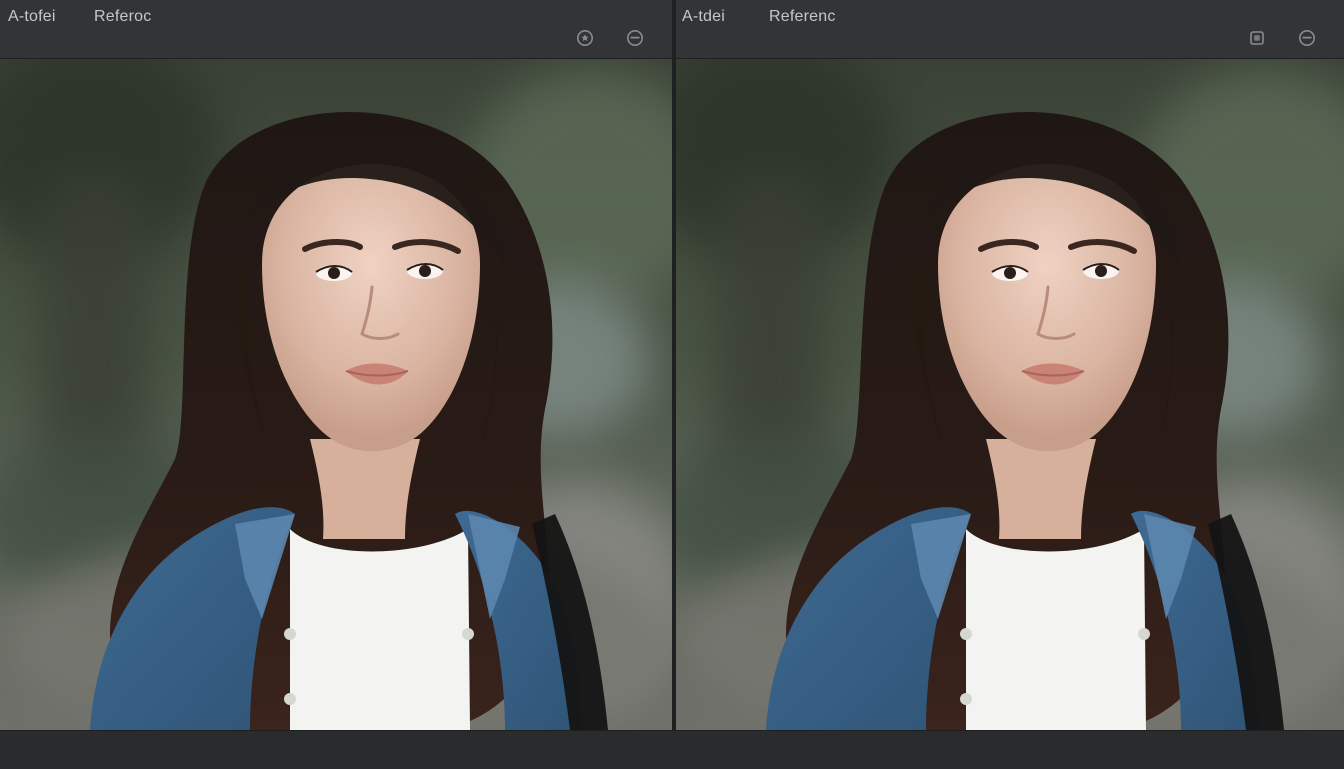  I want to click on left-tab-reference: Referoc, so click(122, 17).